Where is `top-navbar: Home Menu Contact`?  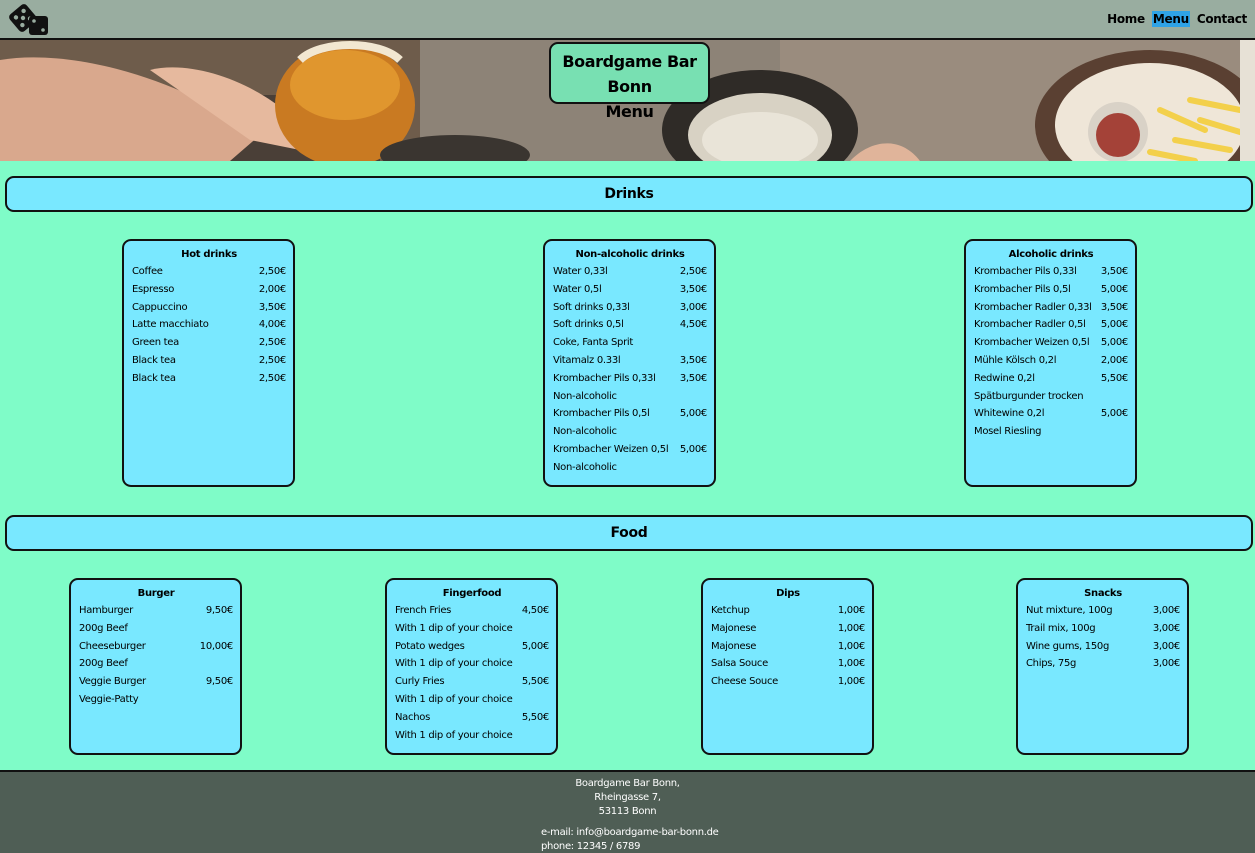 top-navbar: Home Menu Contact is located at coordinates (627, 20).